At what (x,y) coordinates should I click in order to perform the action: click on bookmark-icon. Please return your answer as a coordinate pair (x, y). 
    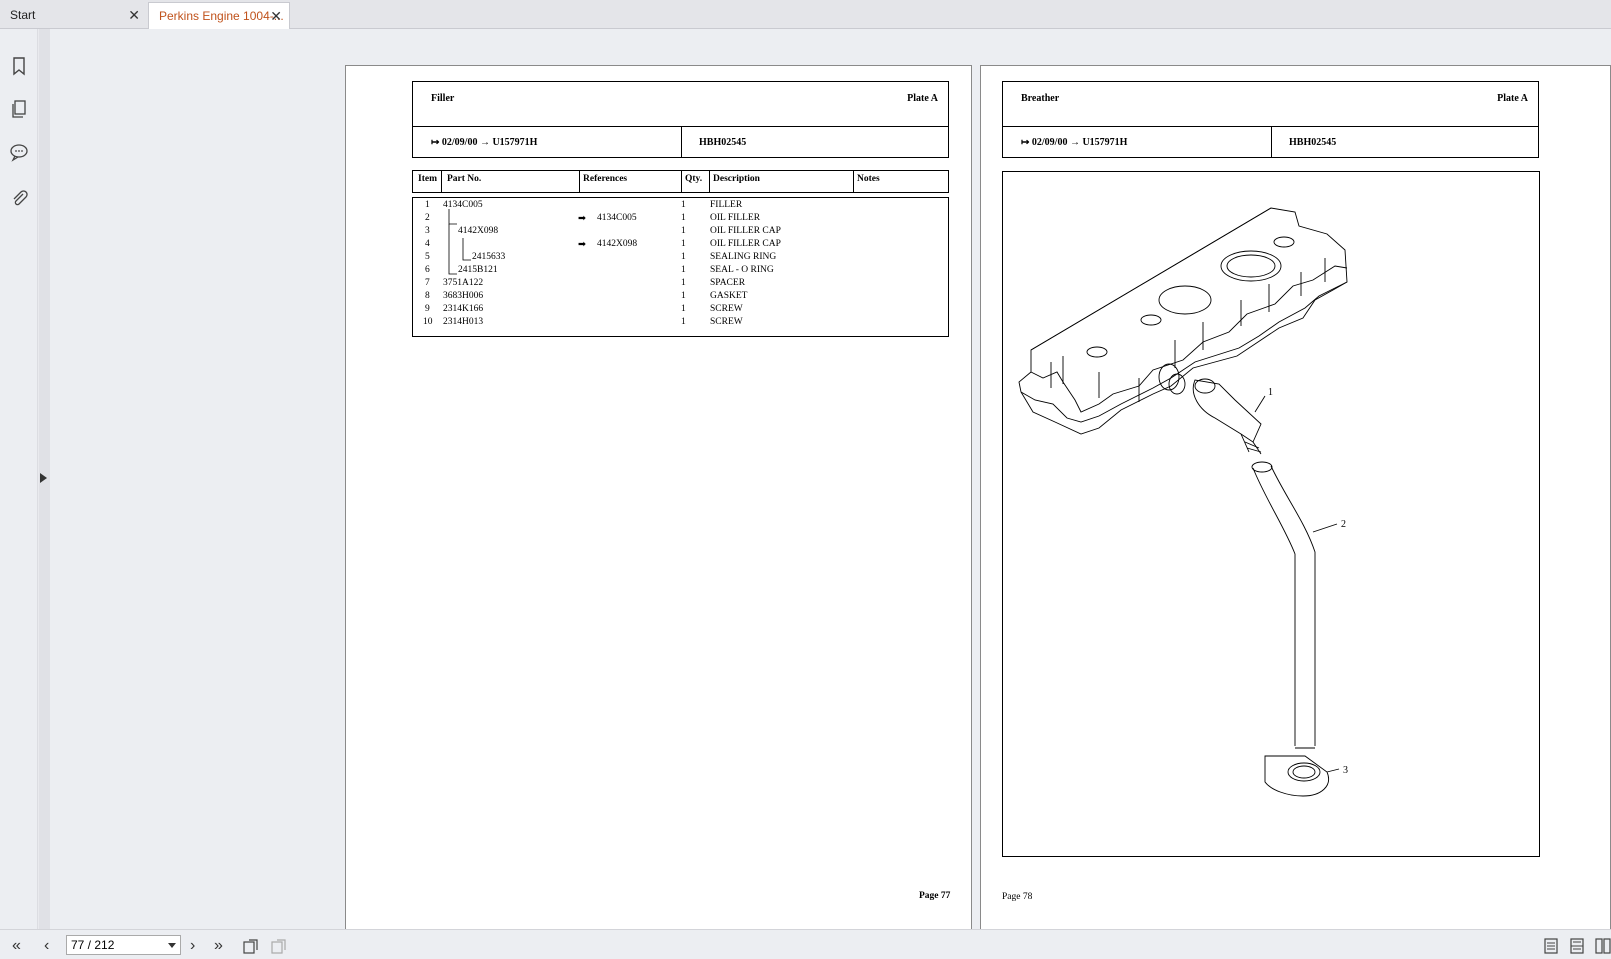
    Looking at the image, I should click on (19, 66).